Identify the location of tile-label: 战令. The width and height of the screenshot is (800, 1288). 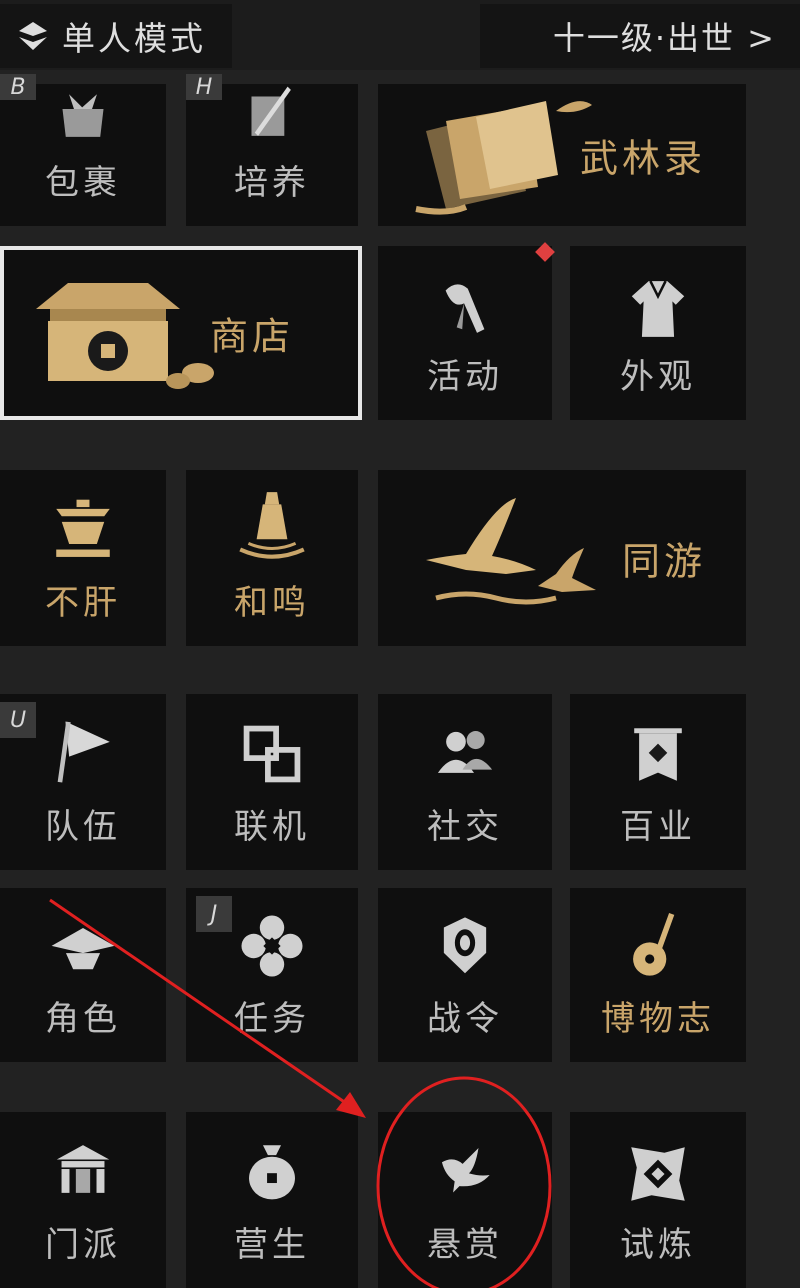
(465, 1019).